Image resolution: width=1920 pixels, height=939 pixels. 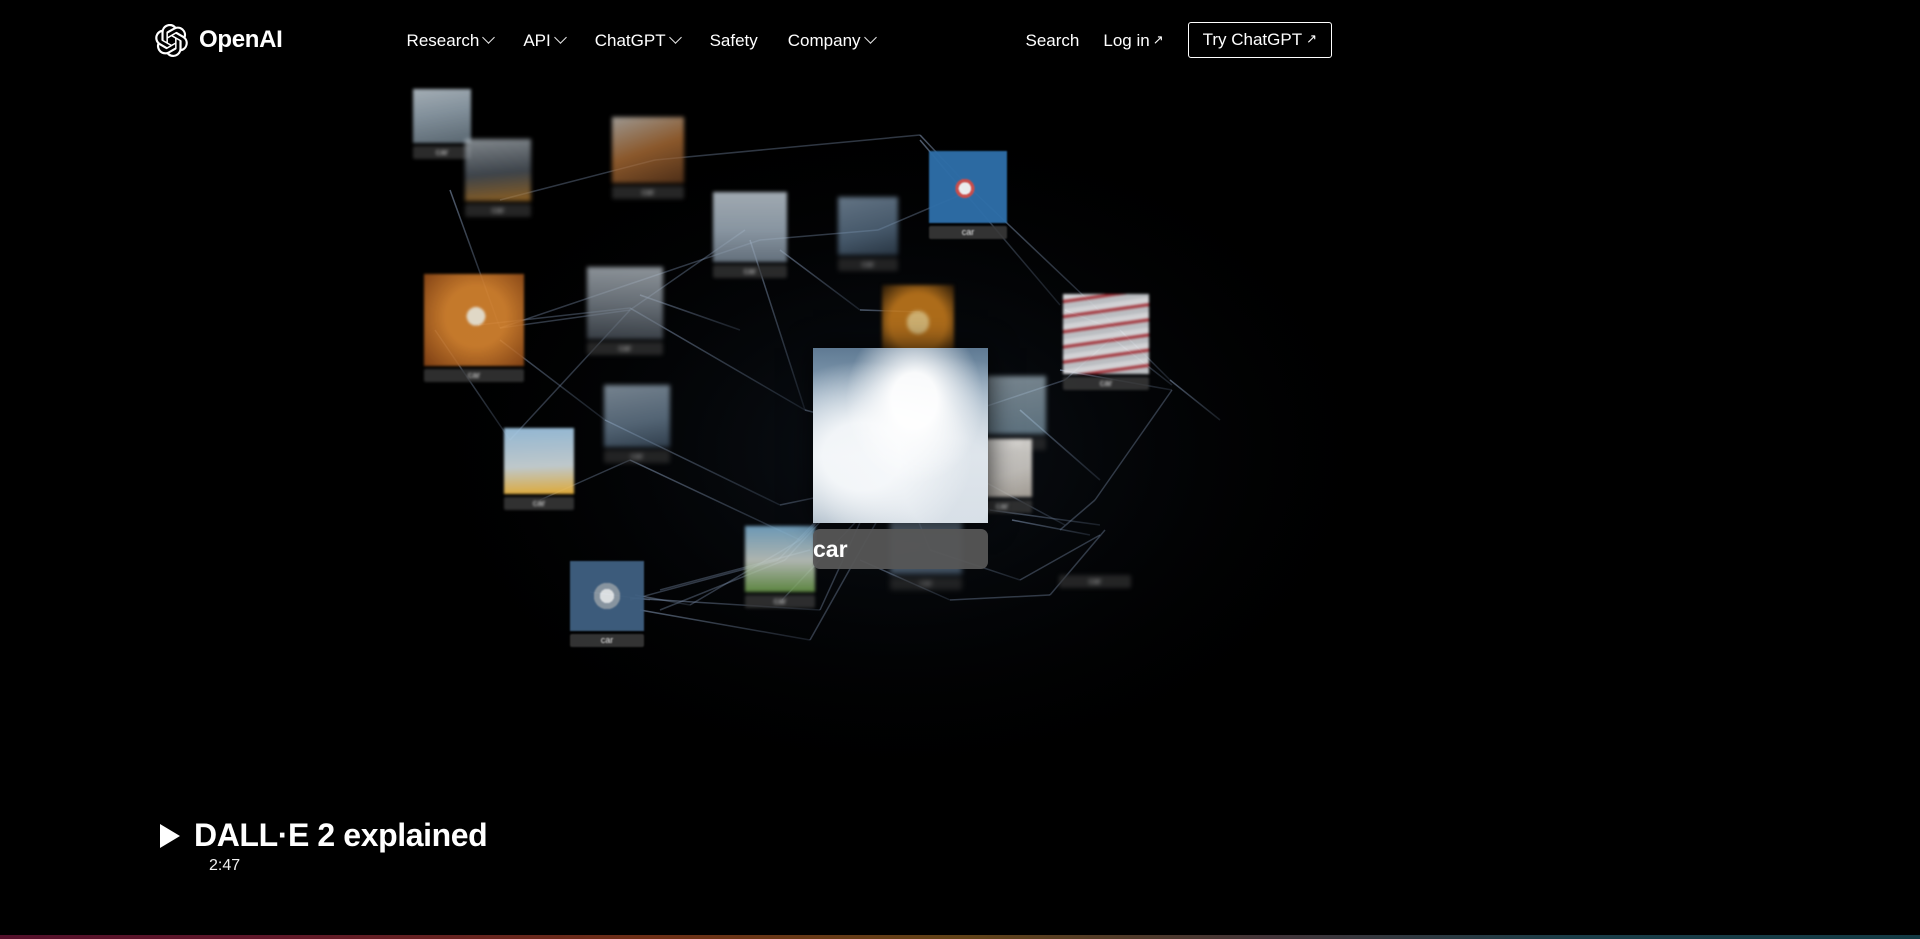 I want to click on search-label: Search, so click(x=1052, y=40).